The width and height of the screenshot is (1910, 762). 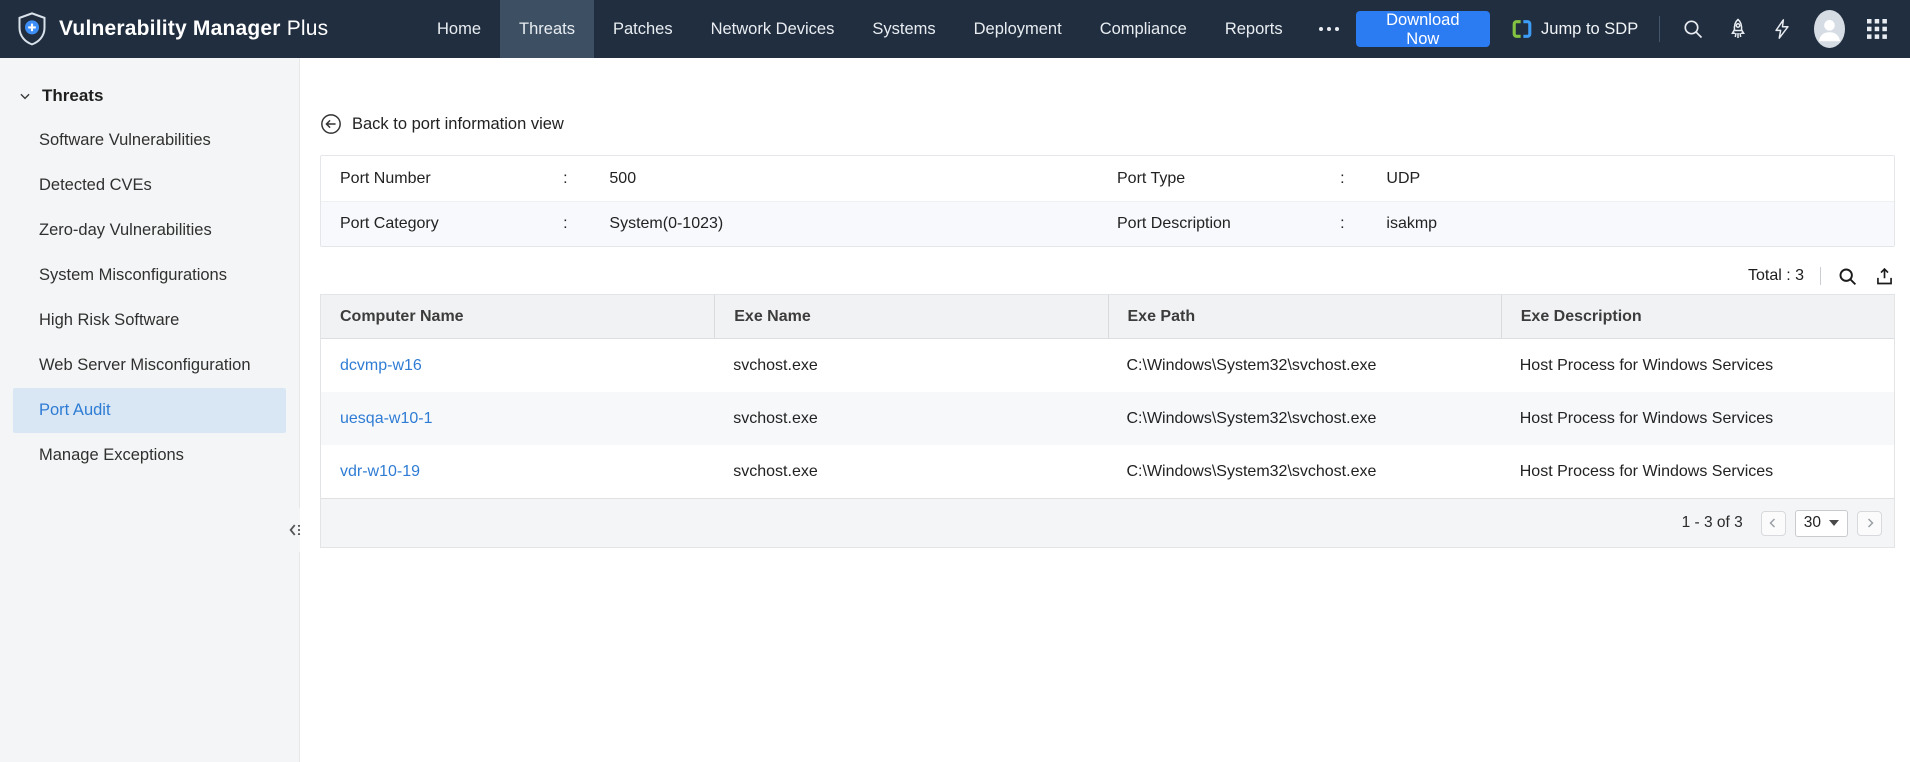 I want to click on search-icon, so click(x=1693, y=29).